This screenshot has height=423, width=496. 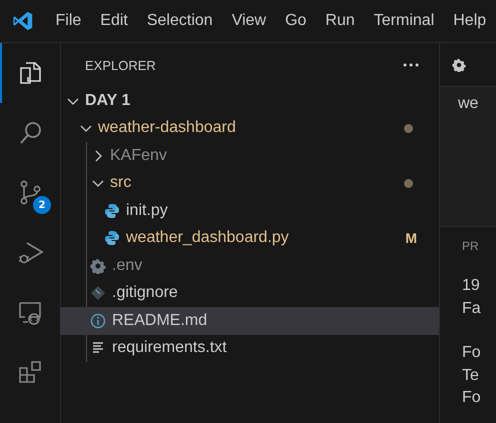 I want to click on info-icon, so click(x=98, y=320).